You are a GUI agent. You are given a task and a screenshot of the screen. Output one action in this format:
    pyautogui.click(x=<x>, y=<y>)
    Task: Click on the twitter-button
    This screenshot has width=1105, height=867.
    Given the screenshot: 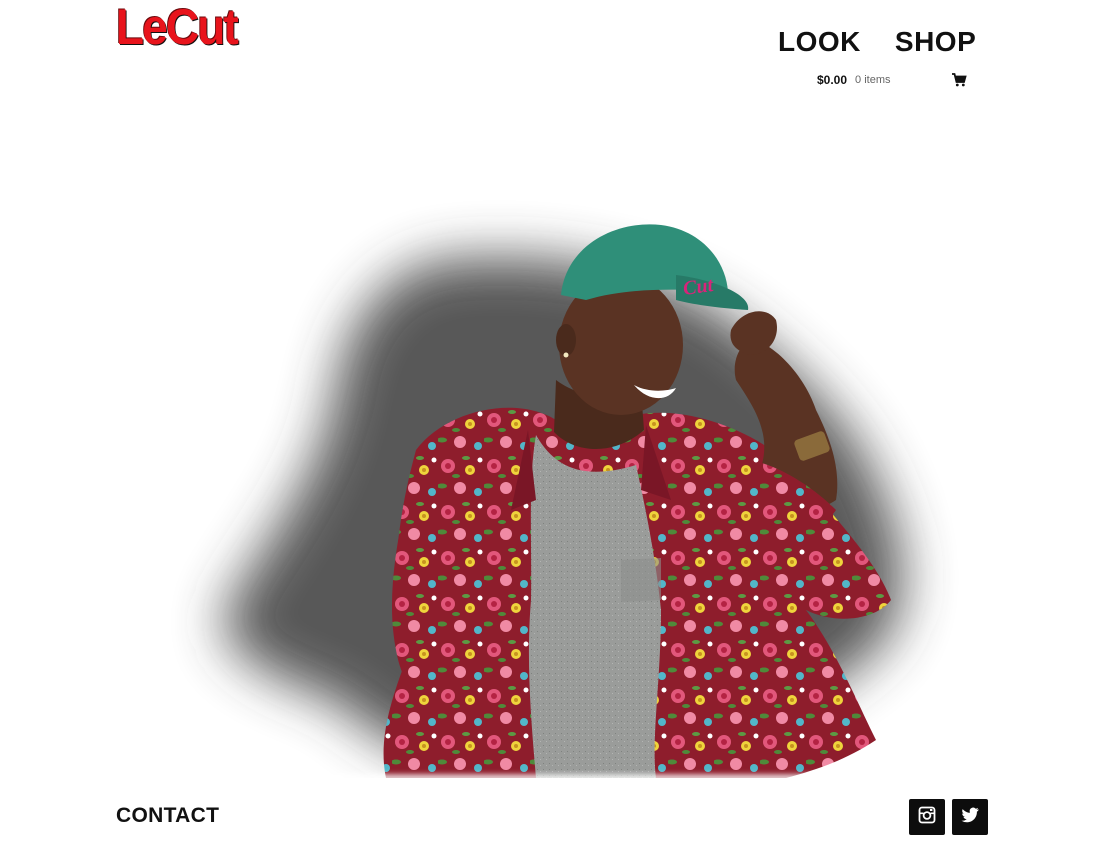 What is the action you would take?
    pyautogui.click(x=970, y=817)
    